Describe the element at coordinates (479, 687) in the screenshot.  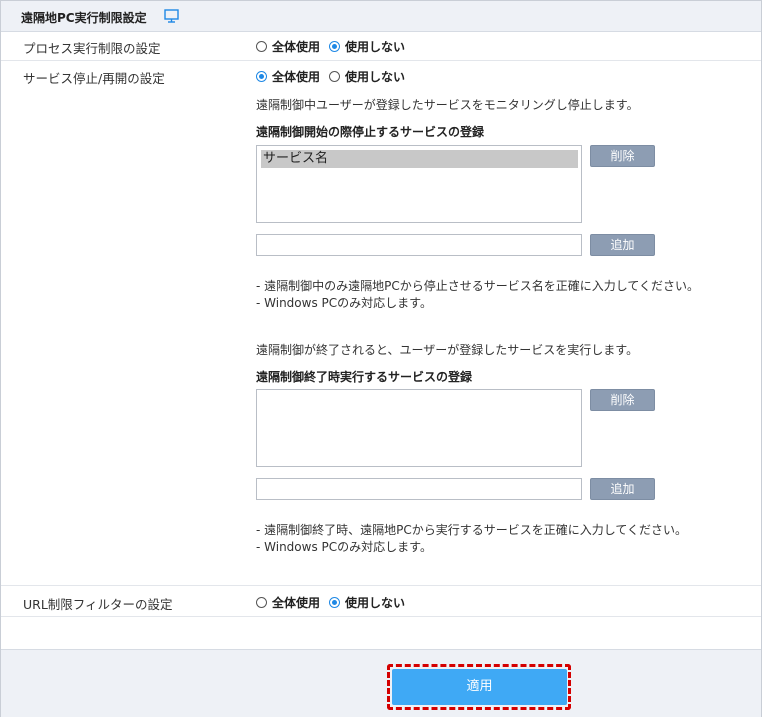
I see `apply-button: 適用` at that location.